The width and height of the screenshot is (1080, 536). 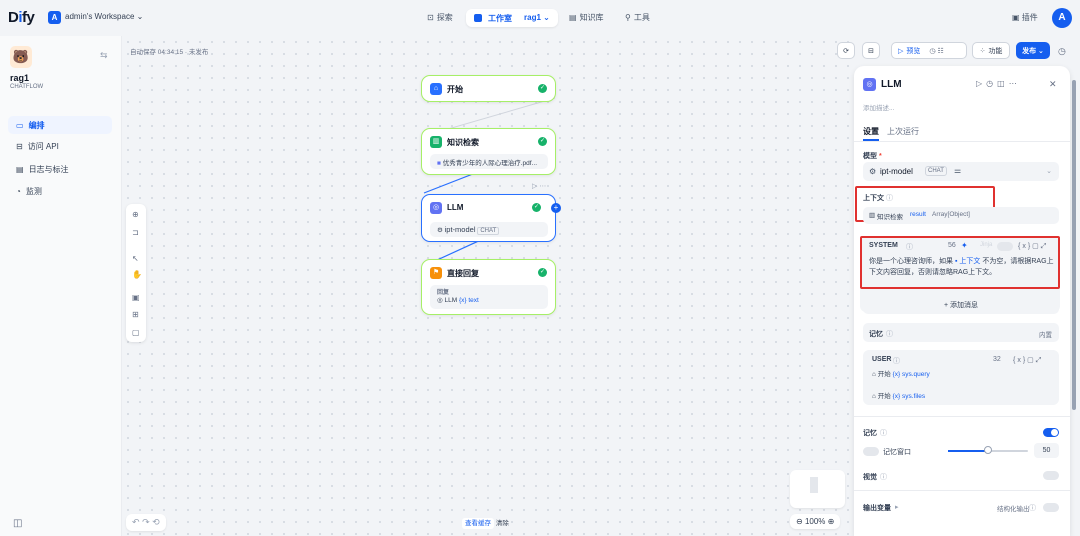 I want to click on panel-actions: ▷◷◫⋯, so click(x=998, y=83).